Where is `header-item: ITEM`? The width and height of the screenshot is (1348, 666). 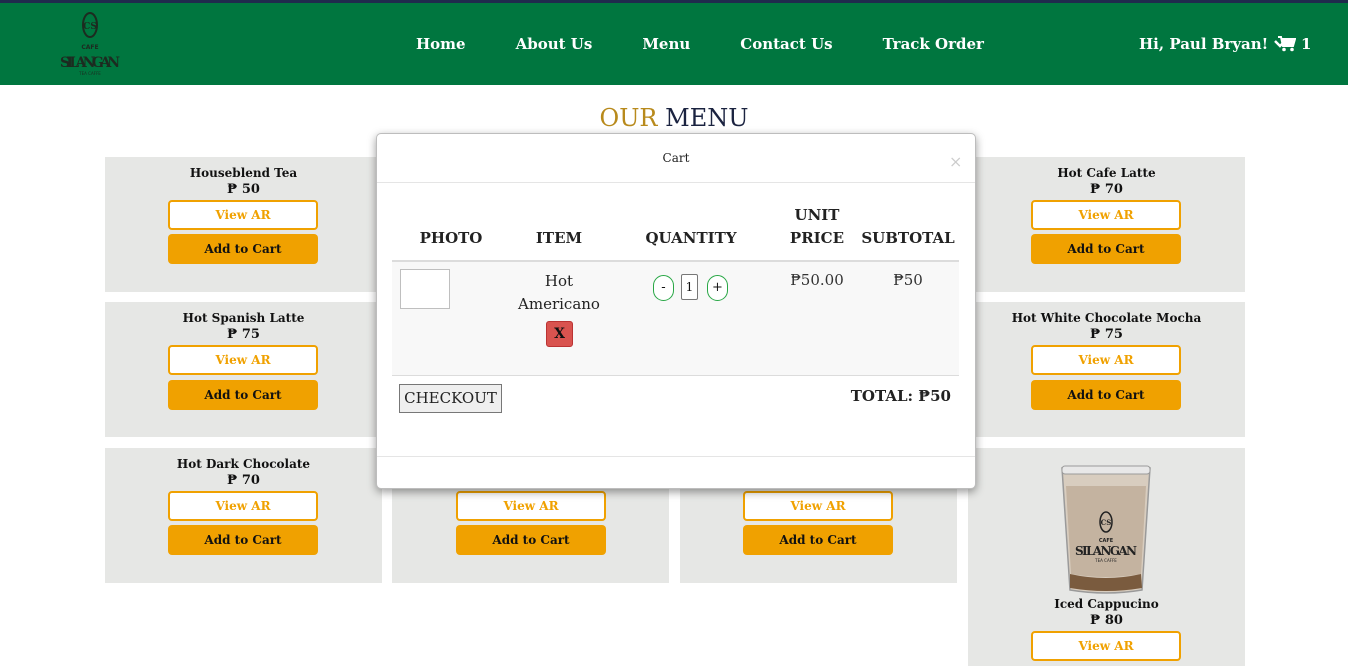
header-item: ITEM is located at coordinates (559, 238).